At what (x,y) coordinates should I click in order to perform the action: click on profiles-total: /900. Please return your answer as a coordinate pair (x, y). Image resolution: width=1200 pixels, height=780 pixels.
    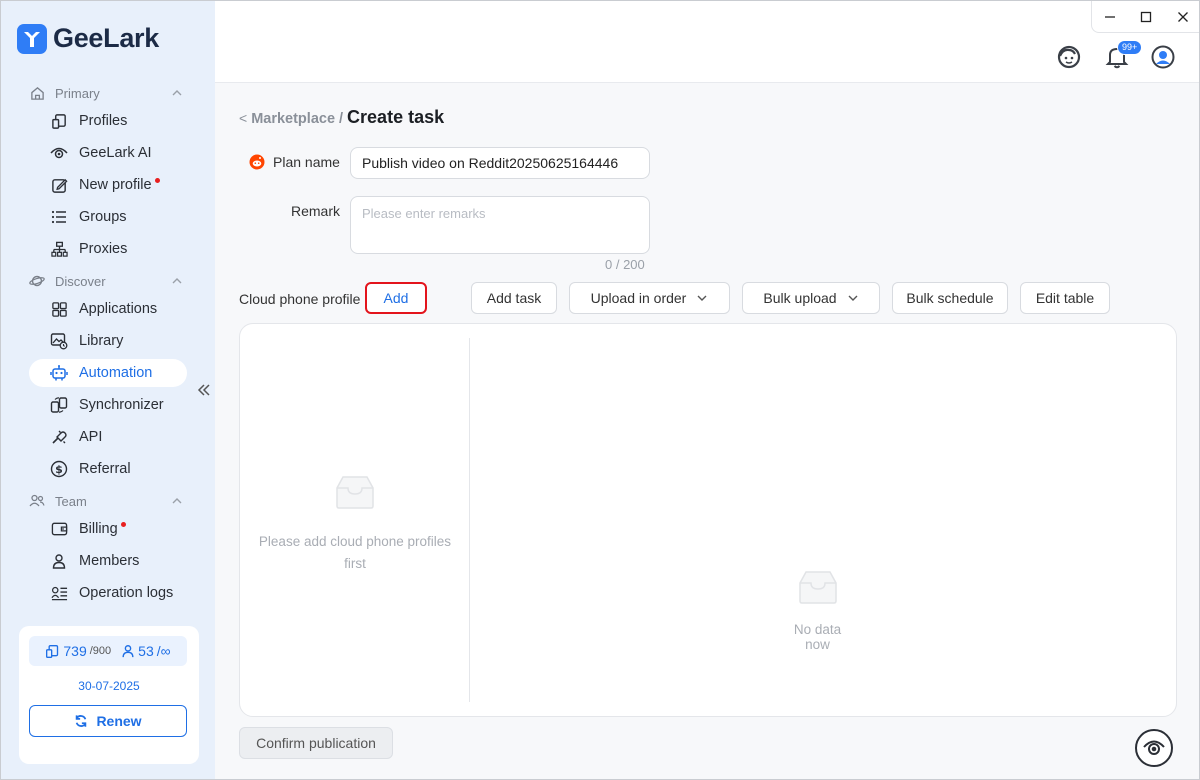
    Looking at the image, I should click on (100, 651).